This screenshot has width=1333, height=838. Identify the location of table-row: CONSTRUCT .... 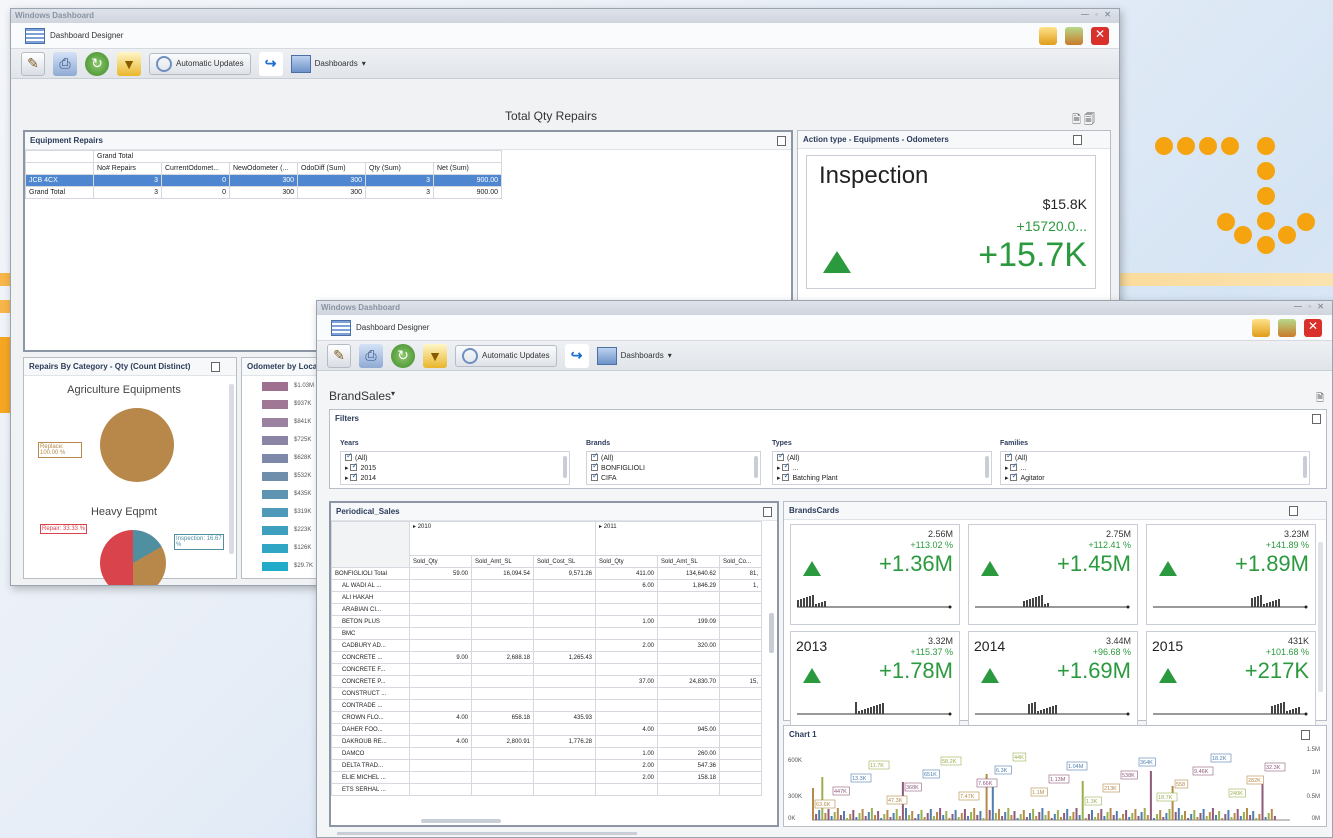
(546, 693).